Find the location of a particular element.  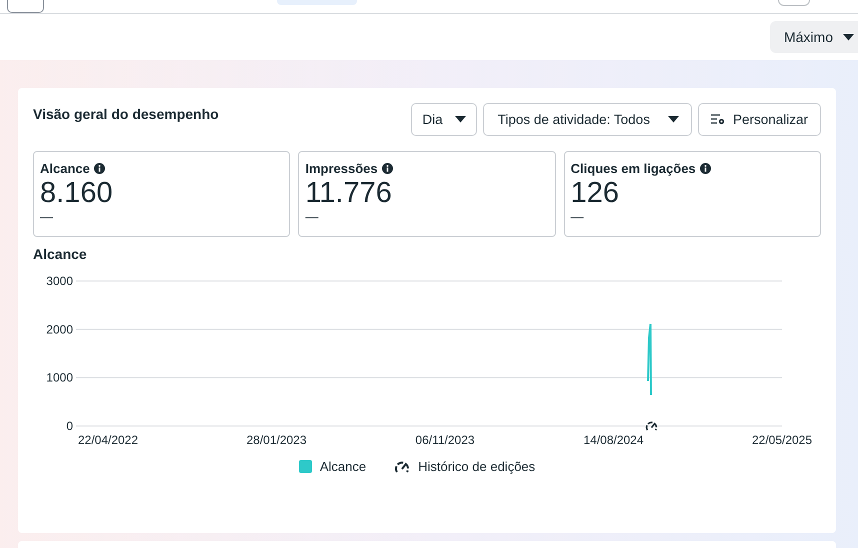

customize-button: Personalizar is located at coordinates (759, 119).